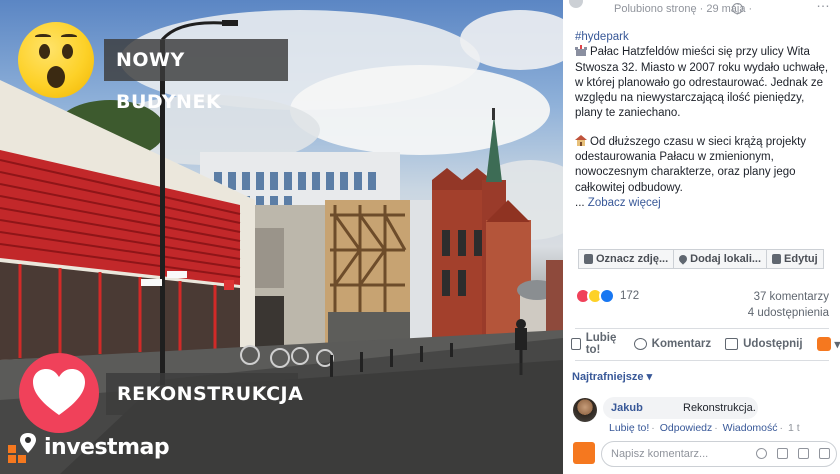 The height and width of the screenshot is (474, 840). I want to click on share-count: 4 udostępnienia, so click(788, 313).